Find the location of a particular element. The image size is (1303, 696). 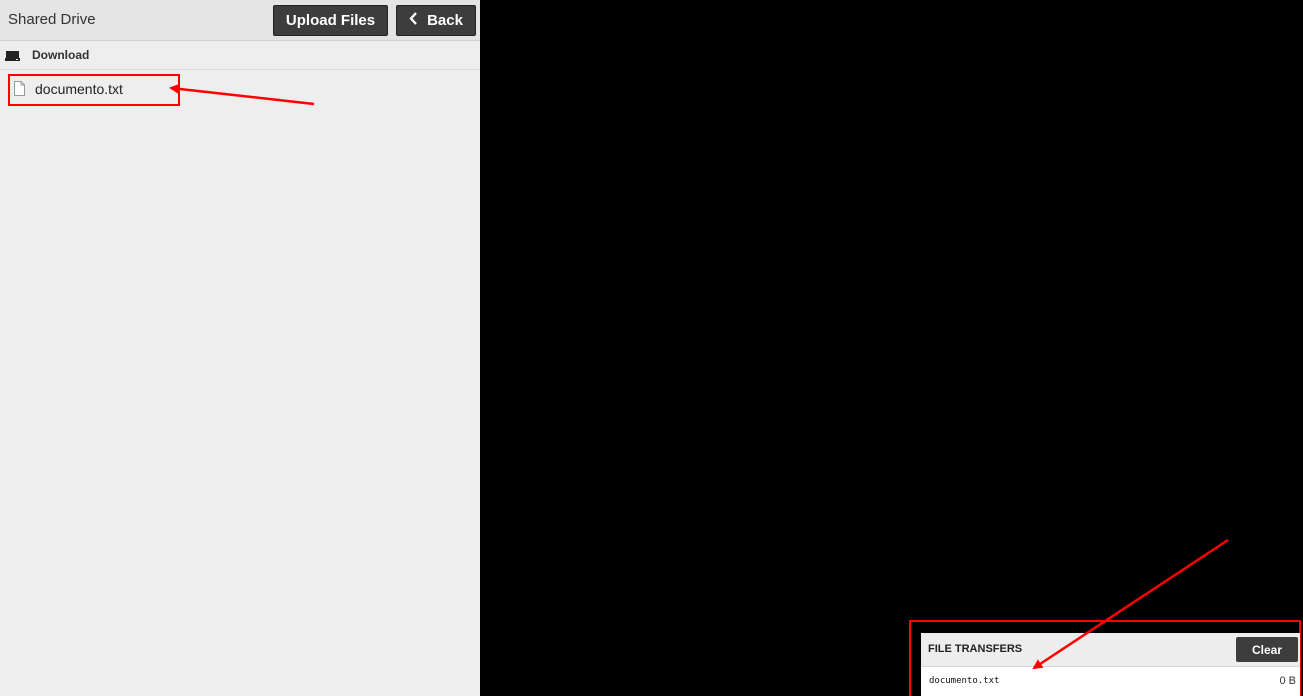

drive-title: Shared Drive is located at coordinates (52, 19).